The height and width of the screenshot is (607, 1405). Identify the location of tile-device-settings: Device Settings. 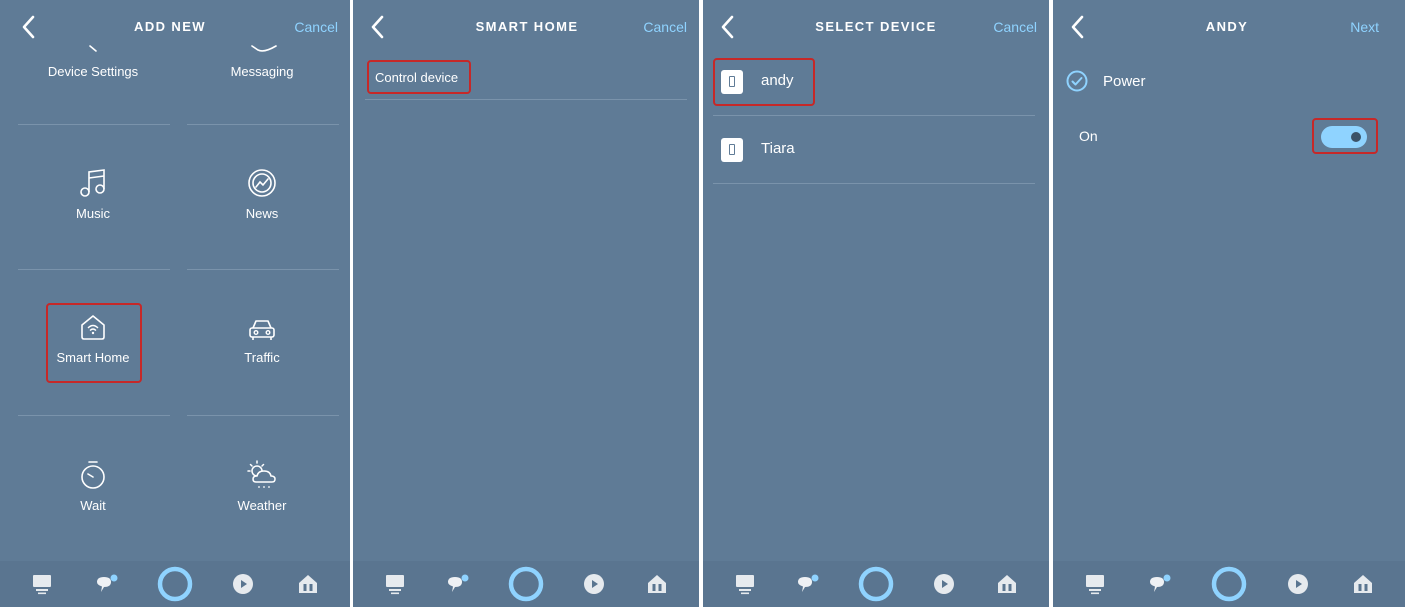
(93, 71).